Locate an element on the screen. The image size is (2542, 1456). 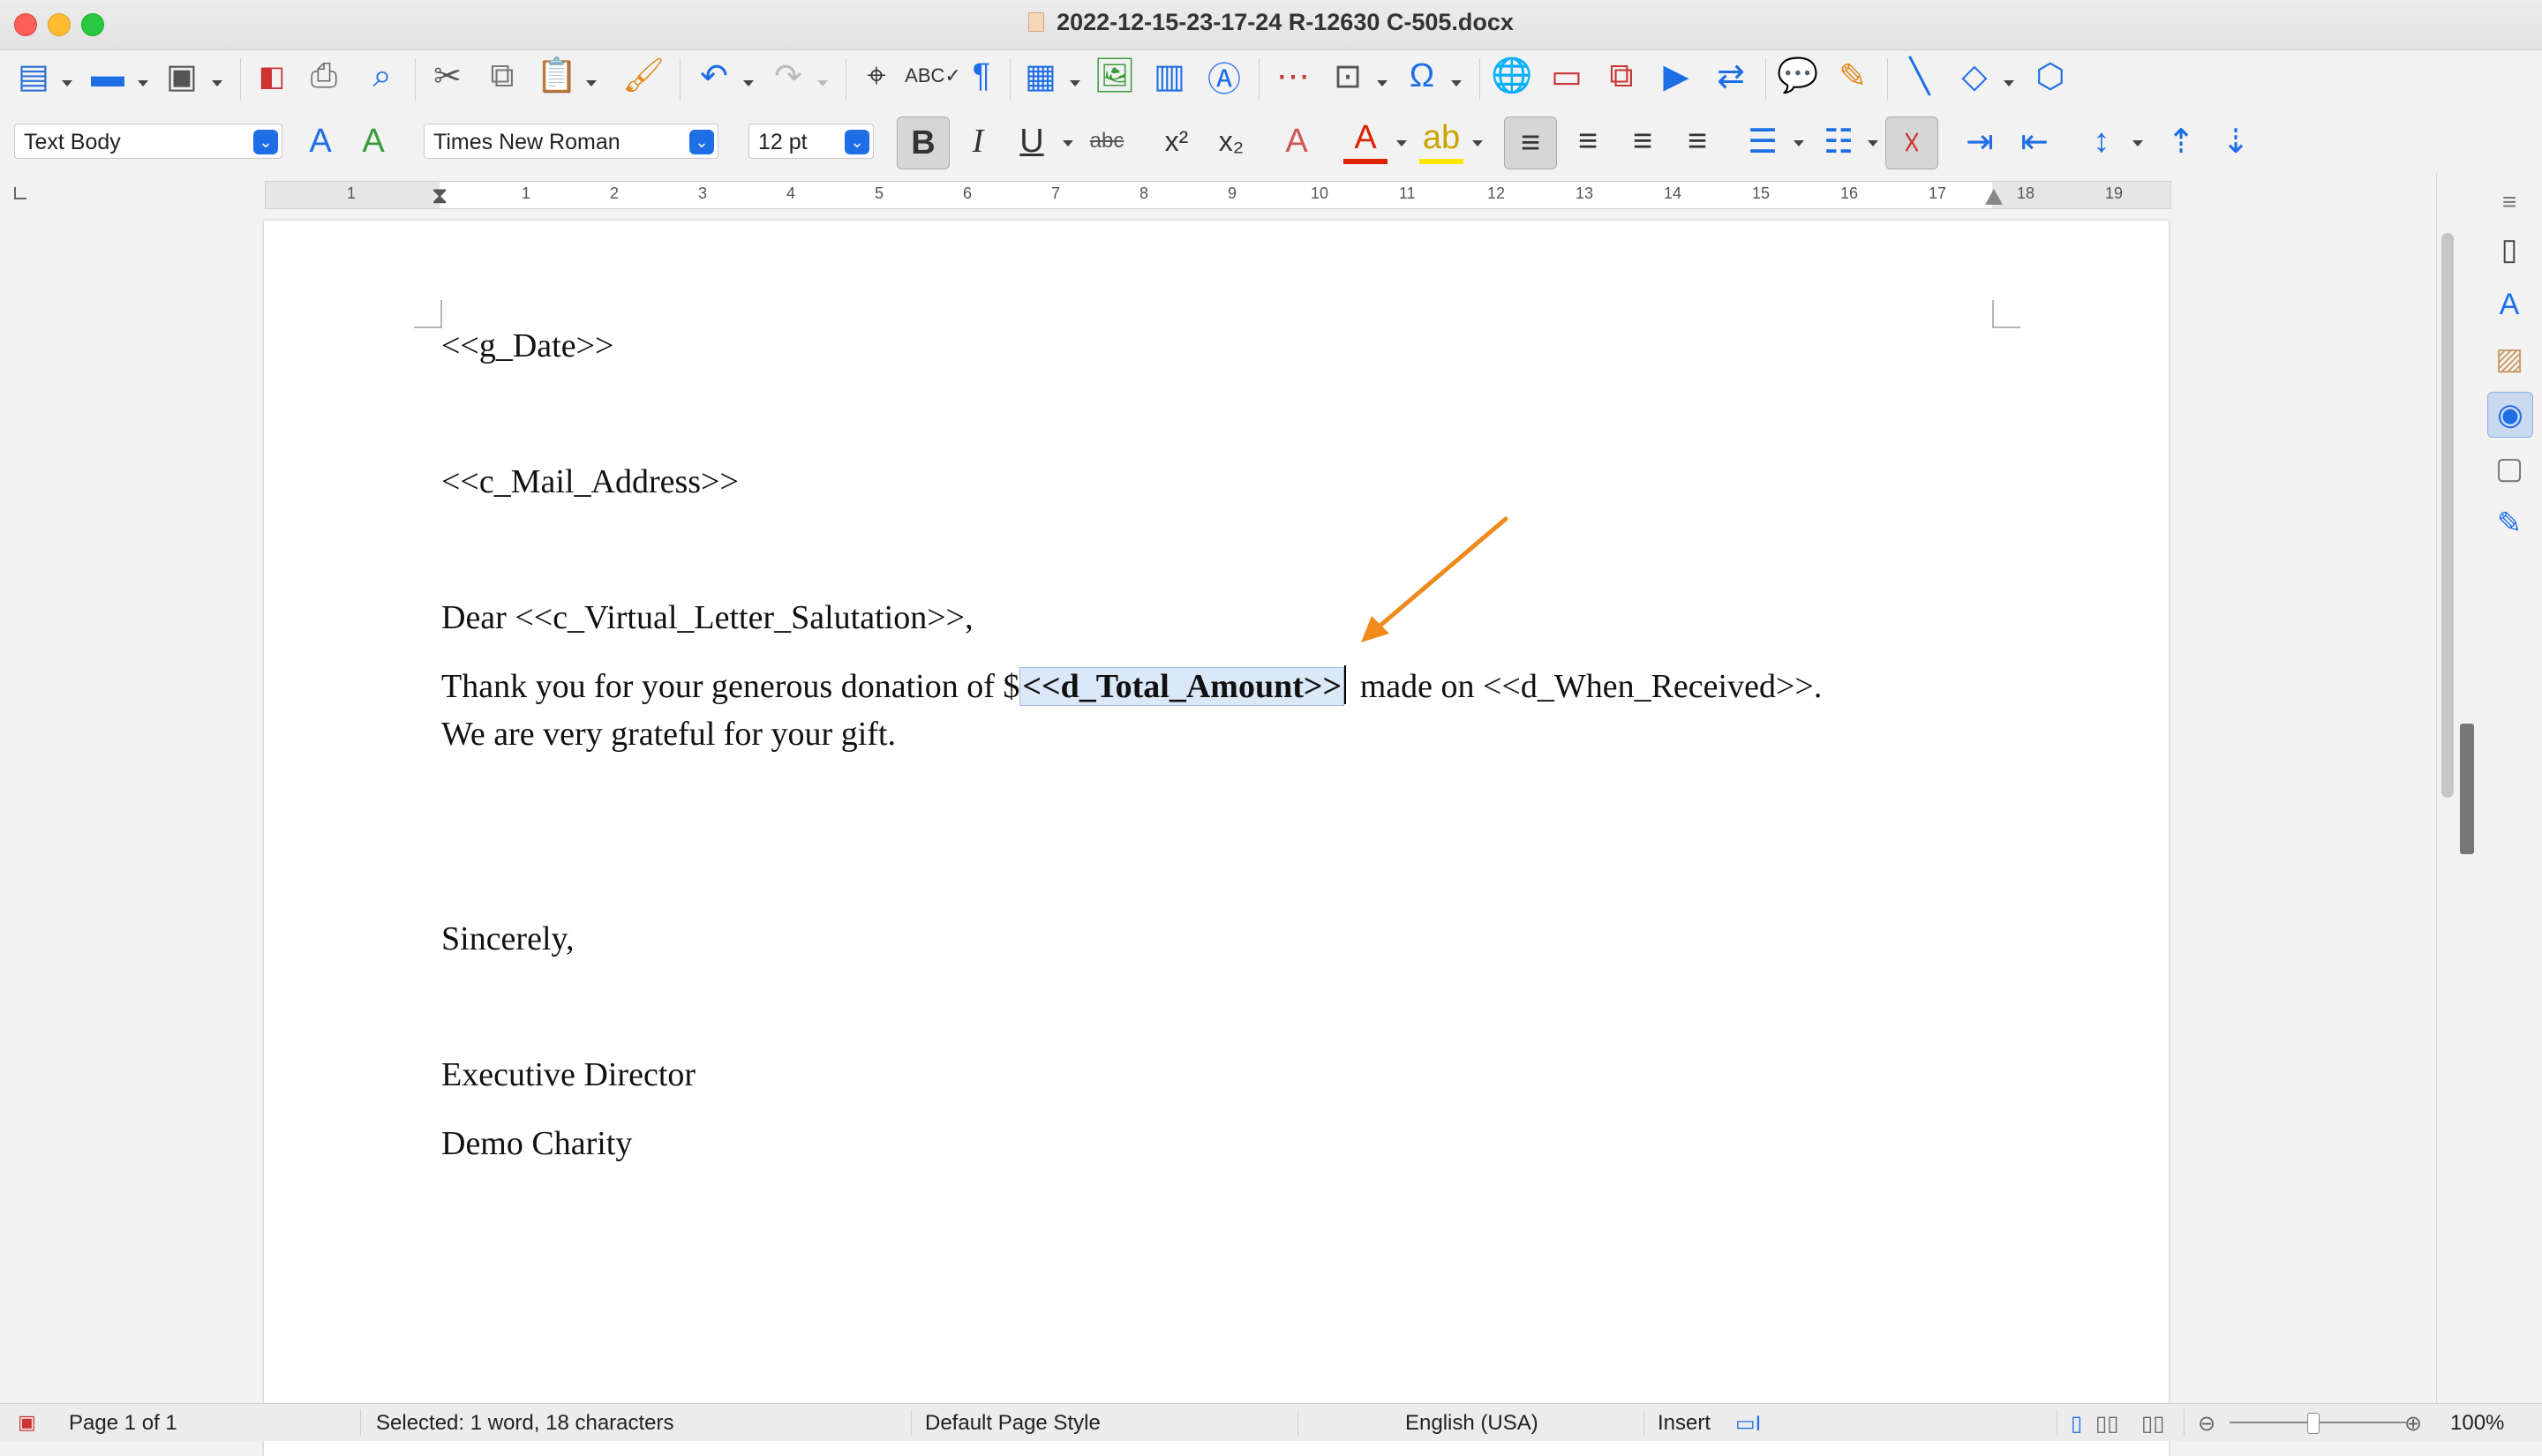
comment-icon: 💬 is located at coordinates (1798, 76).